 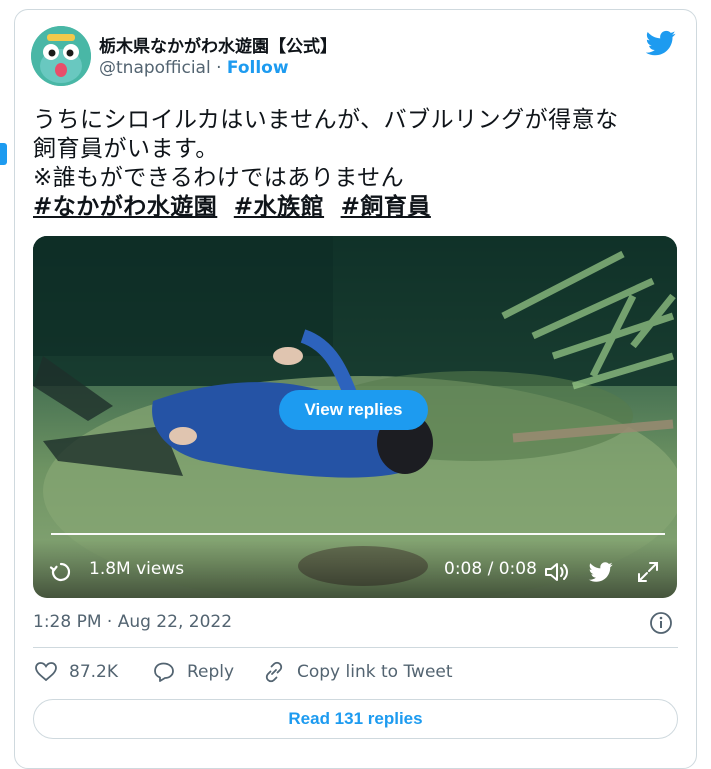 I want to click on hashtag-link: #なかがわ水遊園, so click(x=125, y=207).